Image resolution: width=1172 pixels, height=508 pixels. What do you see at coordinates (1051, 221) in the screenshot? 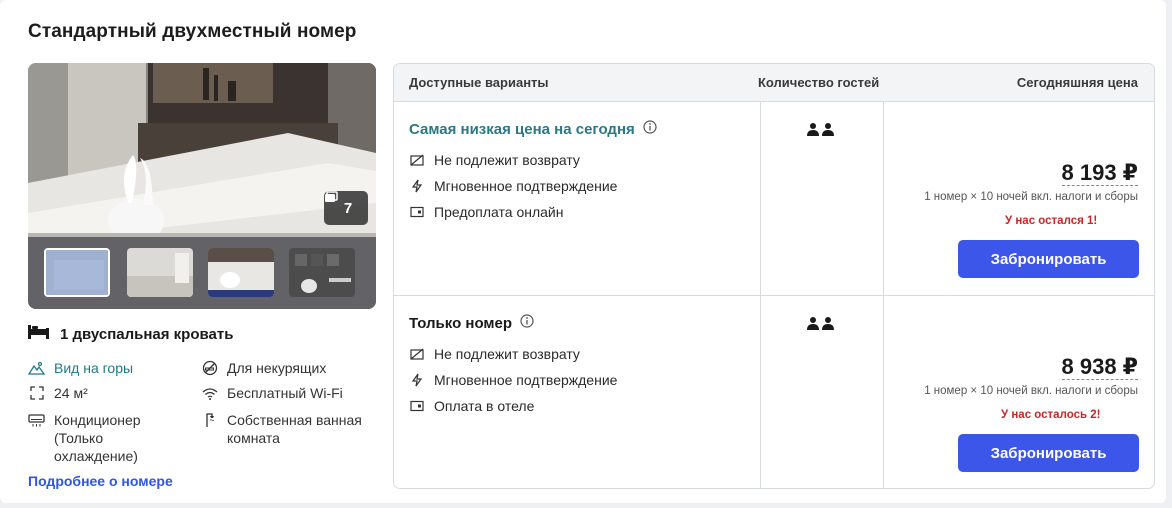
I see `availability-warning: У нас остался 1!` at bounding box center [1051, 221].